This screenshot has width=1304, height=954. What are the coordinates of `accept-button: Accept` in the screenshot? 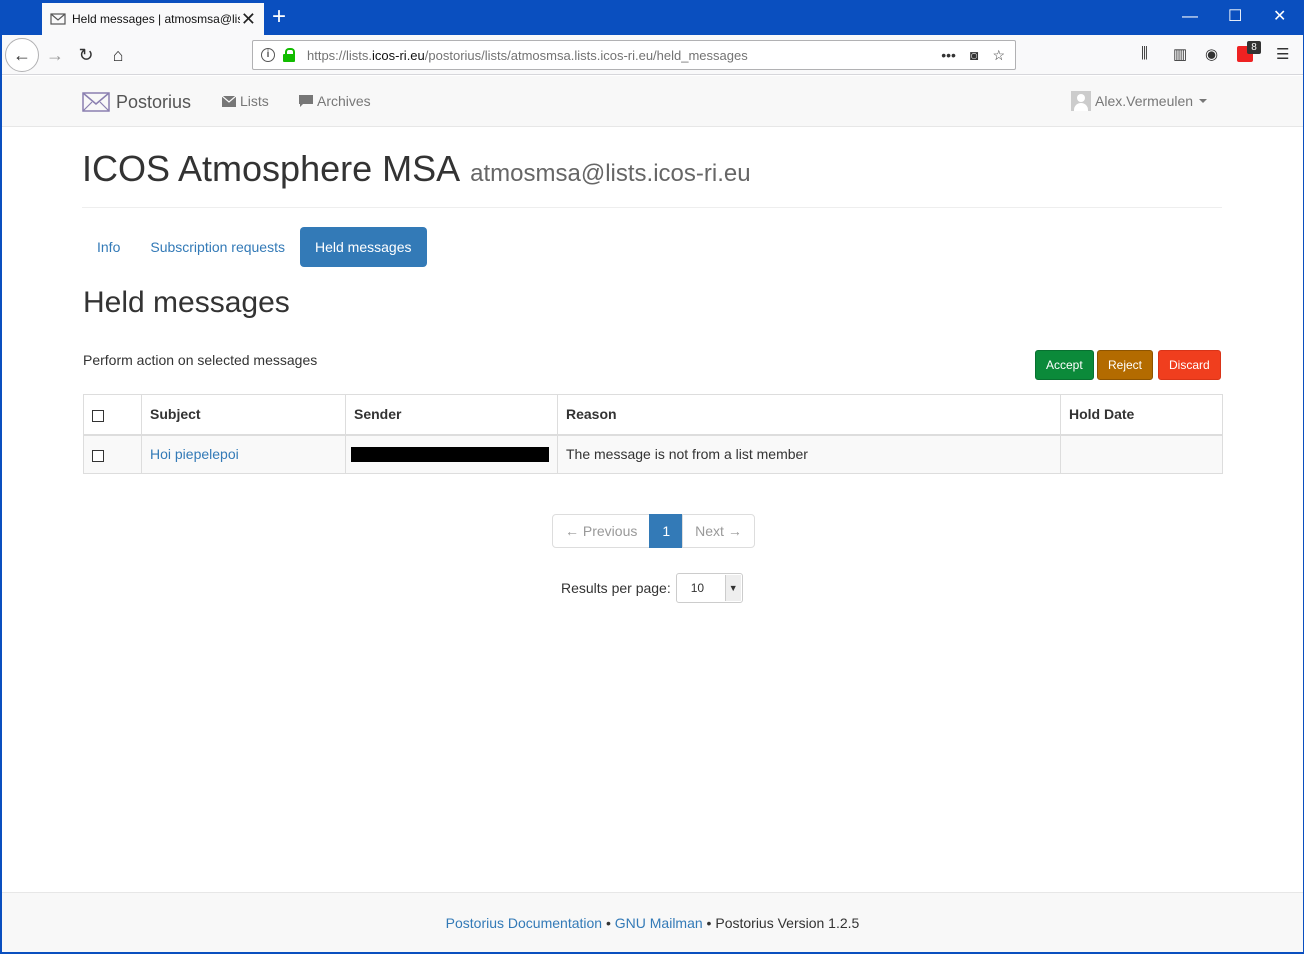 It's located at (1064, 365).